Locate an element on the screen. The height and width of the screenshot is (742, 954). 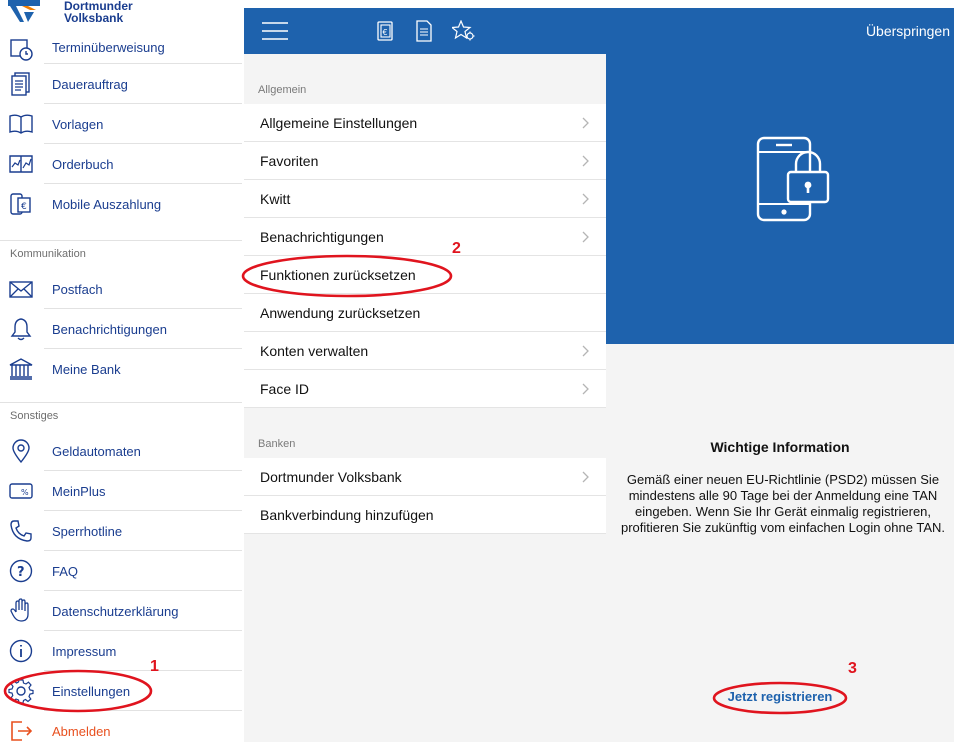
settings-row-label: Dortmunder Volksbank is located at coordinates (331, 477).